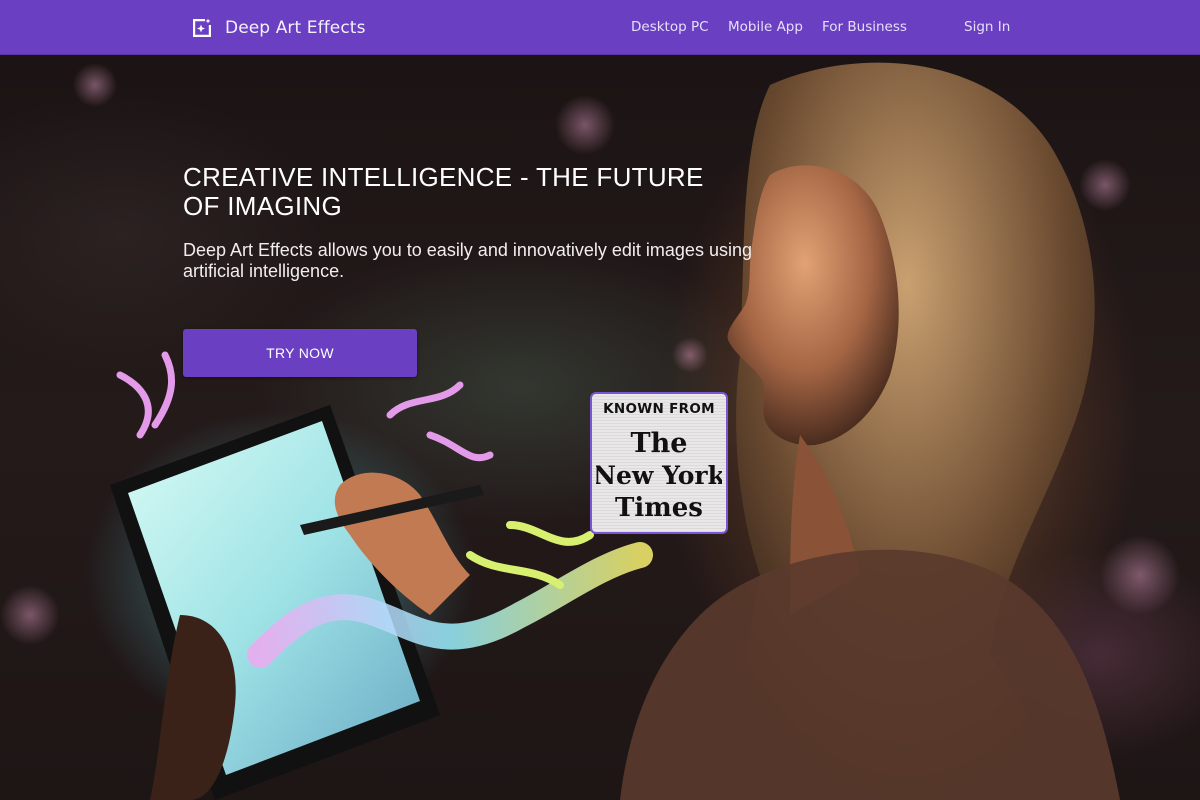  Describe the element at coordinates (295, 28) in the screenshot. I see `brand-name: Deep Art Effects` at that location.